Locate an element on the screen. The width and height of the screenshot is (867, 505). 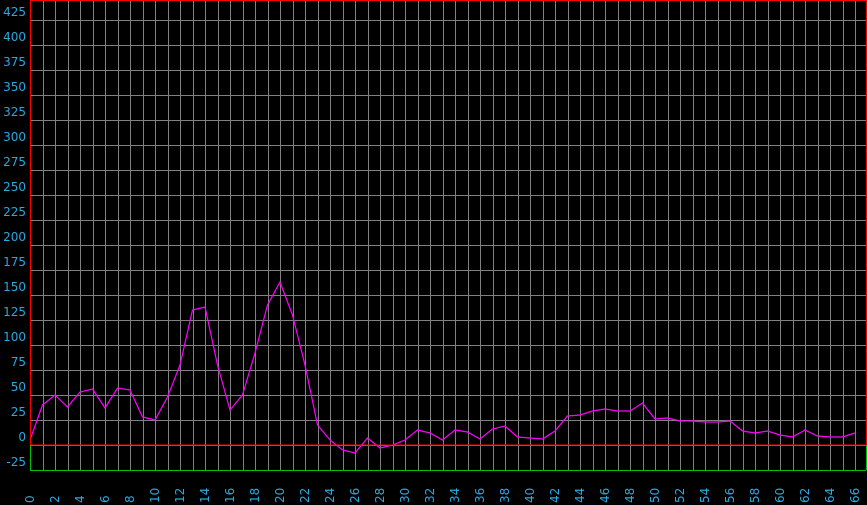
x-tick-label: 24 is located at coordinates (330, 495).